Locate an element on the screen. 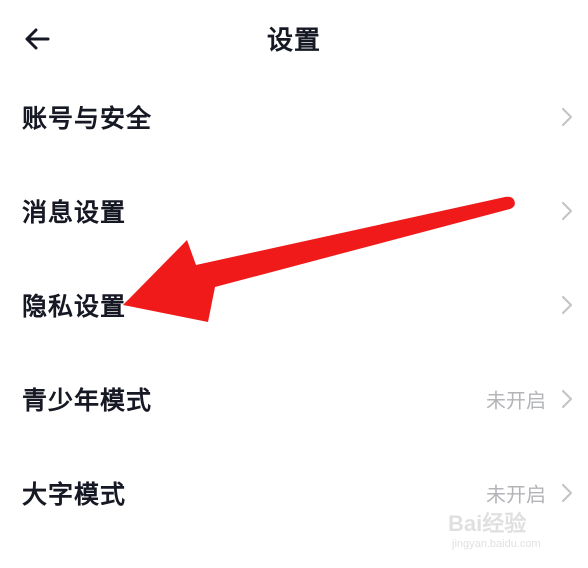 The image size is (588, 568). page-title: 设置 is located at coordinates (293, 41).